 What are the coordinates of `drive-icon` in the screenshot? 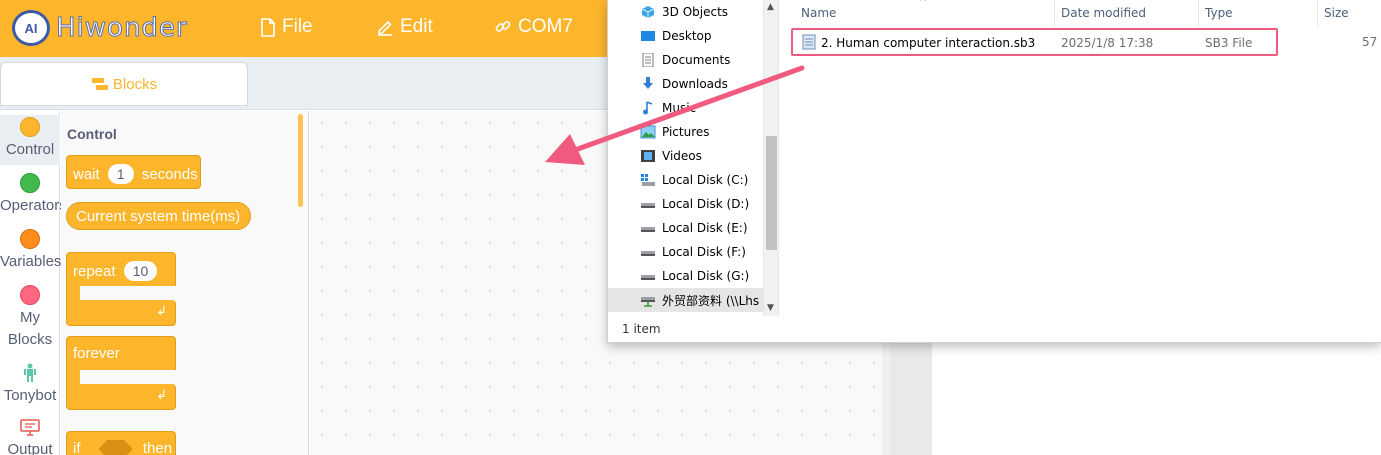 It's located at (648, 277).